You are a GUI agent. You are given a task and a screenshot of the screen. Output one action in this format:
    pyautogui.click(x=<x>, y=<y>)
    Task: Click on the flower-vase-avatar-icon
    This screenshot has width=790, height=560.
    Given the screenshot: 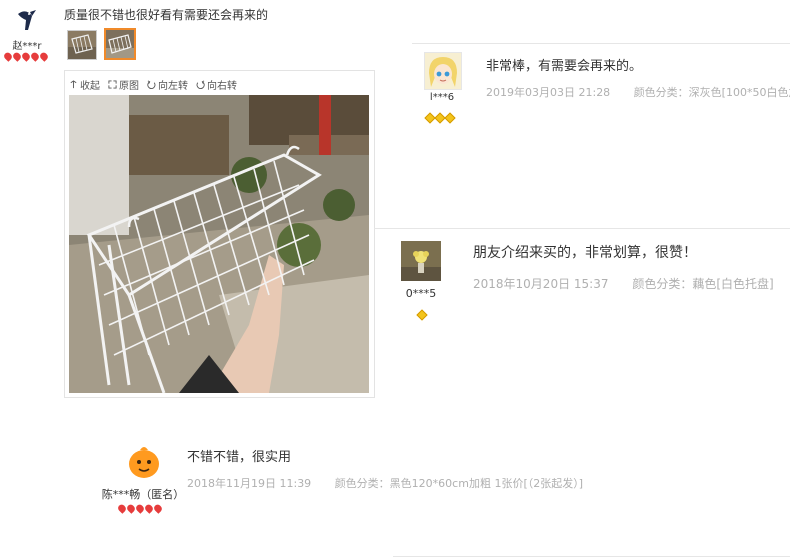 What is the action you would take?
    pyautogui.click(x=421, y=261)
    